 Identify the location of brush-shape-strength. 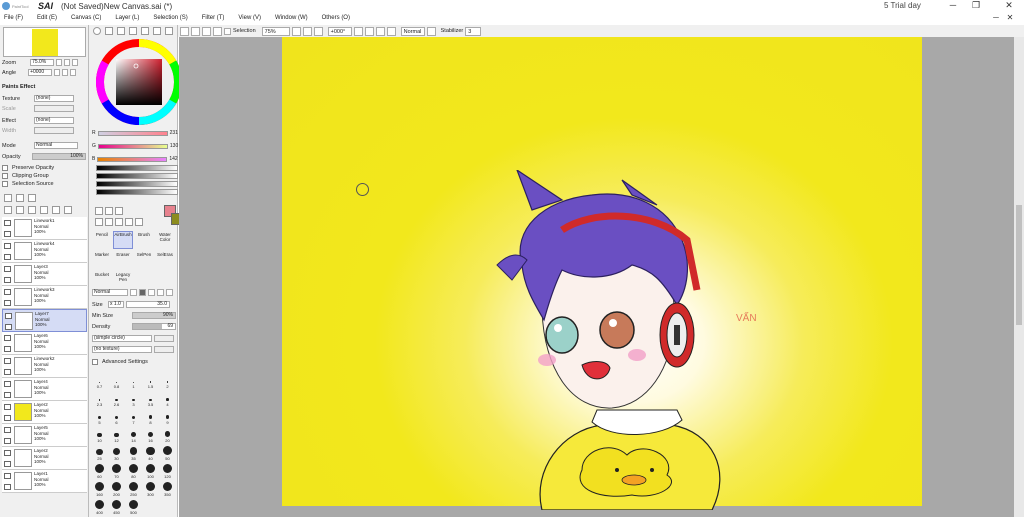
(164, 338).